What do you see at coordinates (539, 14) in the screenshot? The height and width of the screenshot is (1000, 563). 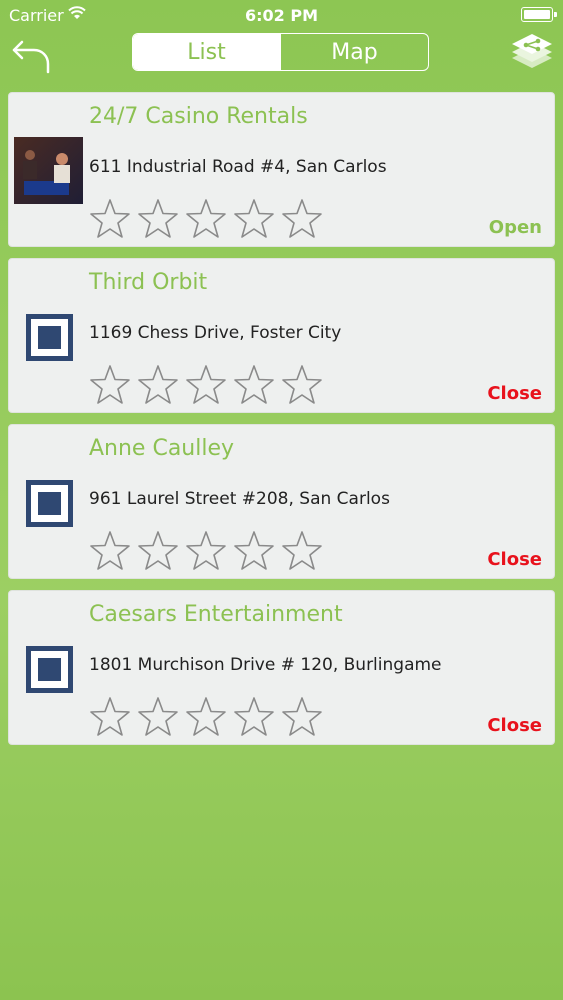 I see `battery-icon` at bounding box center [539, 14].